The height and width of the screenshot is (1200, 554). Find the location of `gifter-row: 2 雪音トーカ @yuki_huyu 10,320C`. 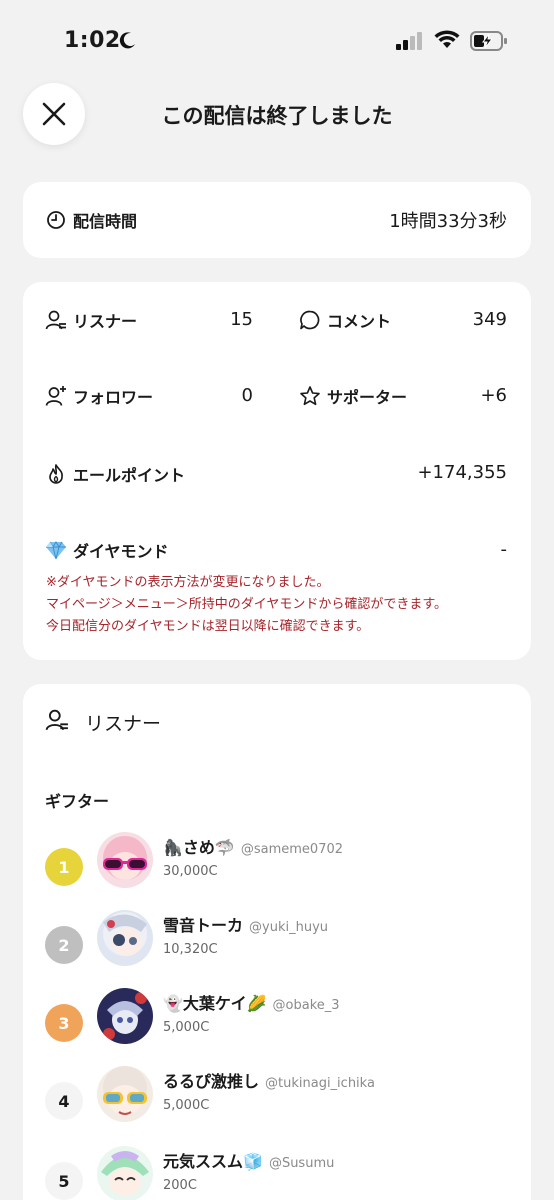

gifter-row: 2 雪音トーカ @yuki_huyu 10,320C is located at coordinates (280, 940).